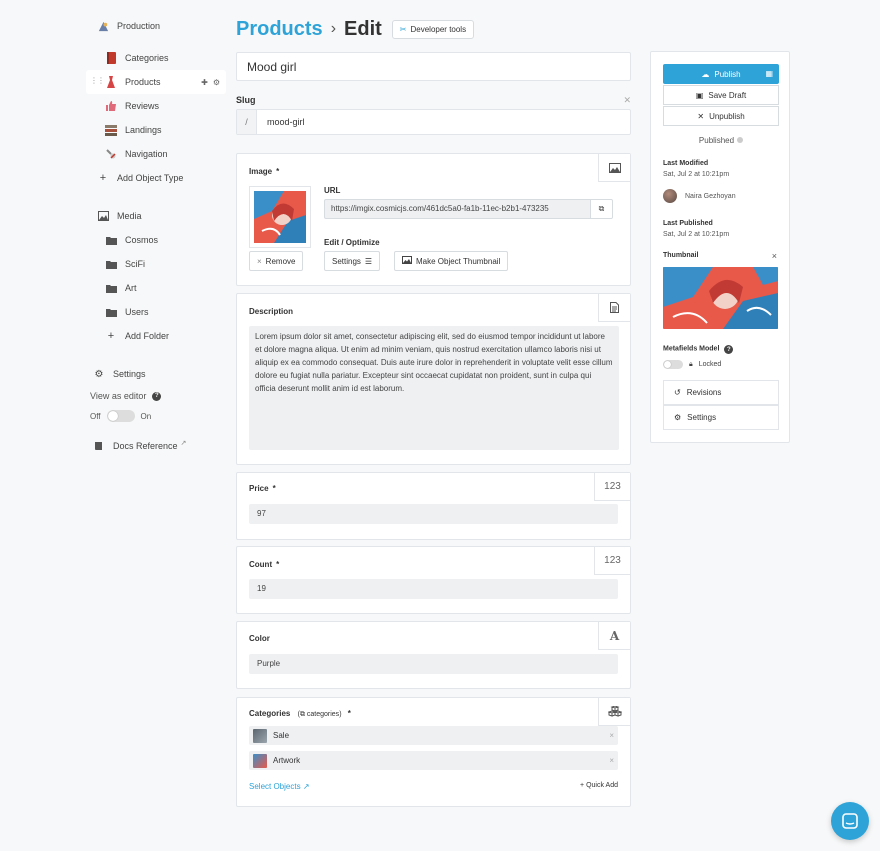  I want to click on make-thumbnail-button: Make Object Thumbnail, so click(451, 261).